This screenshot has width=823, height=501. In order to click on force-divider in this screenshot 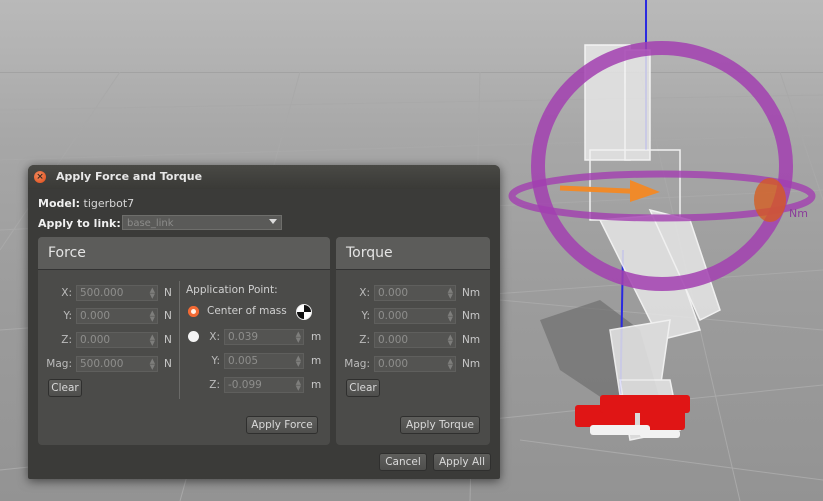, I will do `click(179, 340)`.